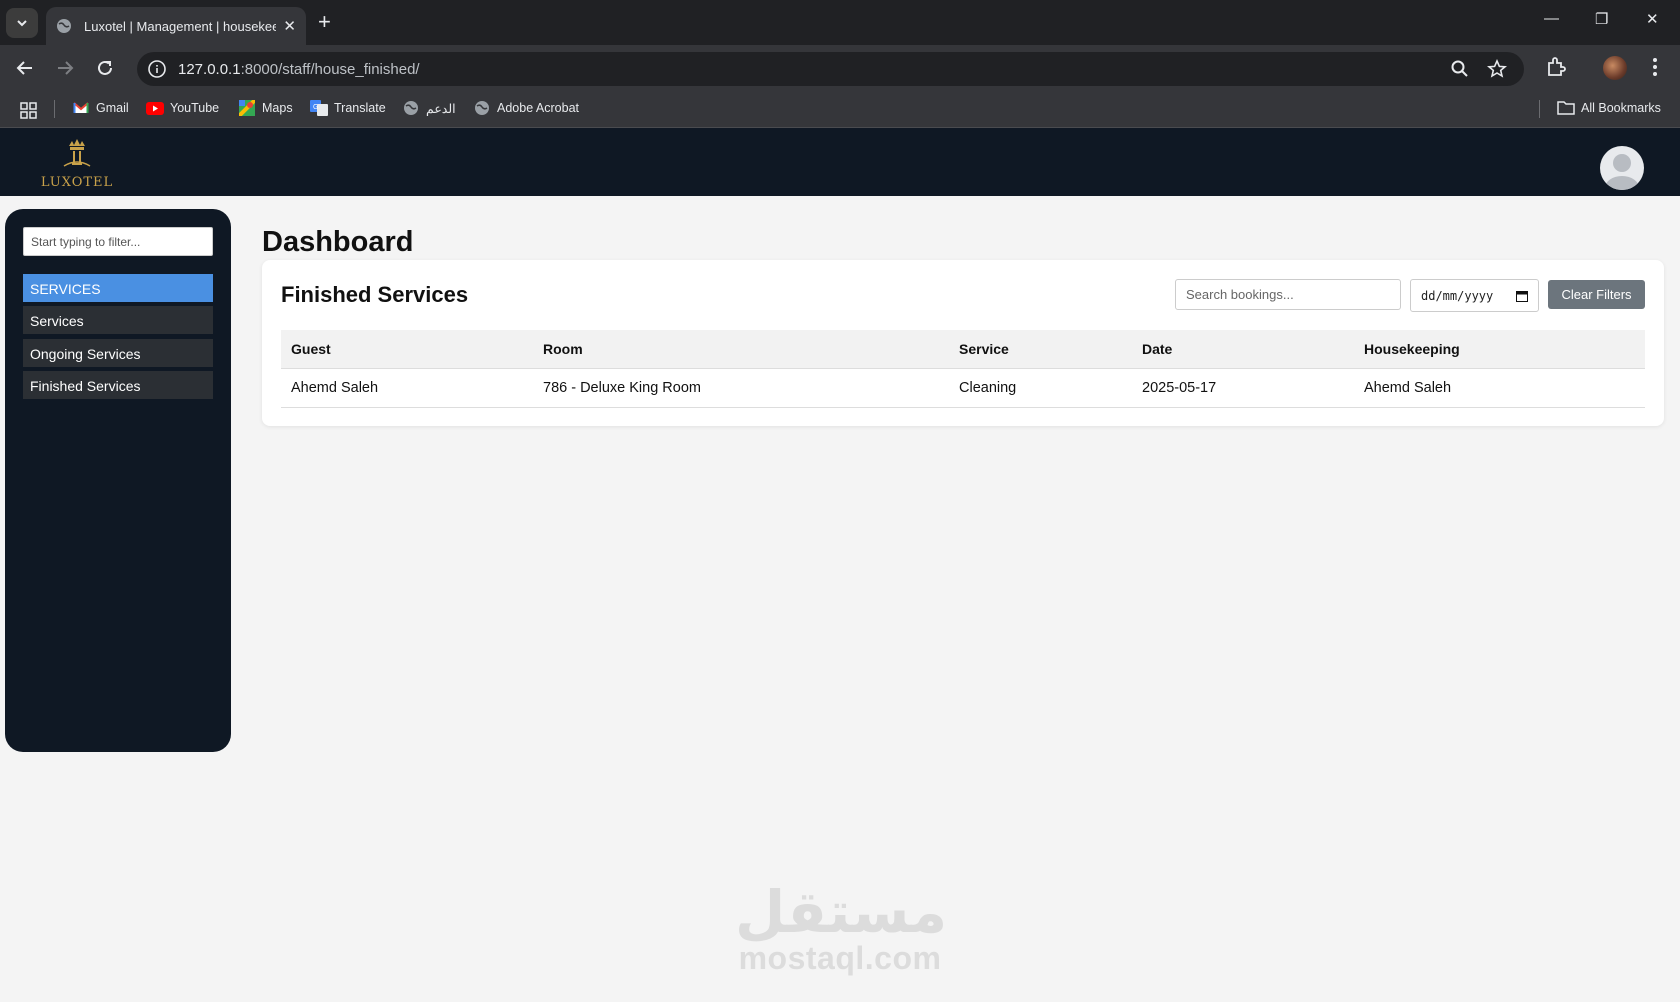 The width and height of the screenshot is (1680, 1002). I want to click on bookmark-support: الدعم, so click(429, 108).